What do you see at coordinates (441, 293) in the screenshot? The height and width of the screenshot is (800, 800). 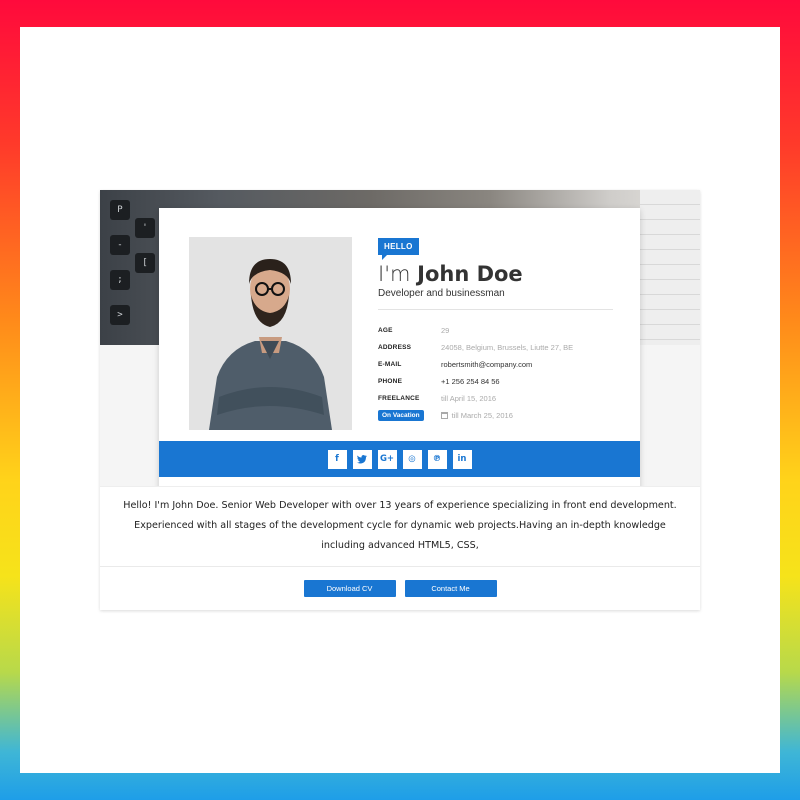 I see `profile-role: Developer and businessman` at bounding box center [441, 293].